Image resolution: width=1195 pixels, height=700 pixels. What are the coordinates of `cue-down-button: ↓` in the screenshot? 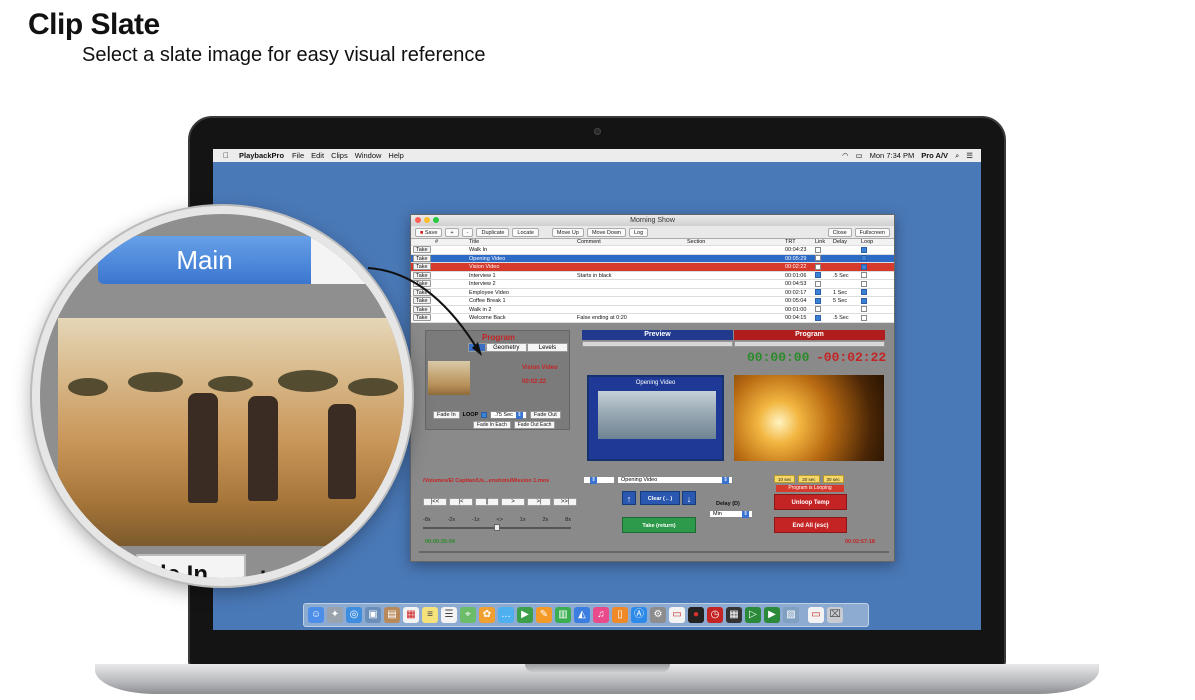 It's located at (689, 498).